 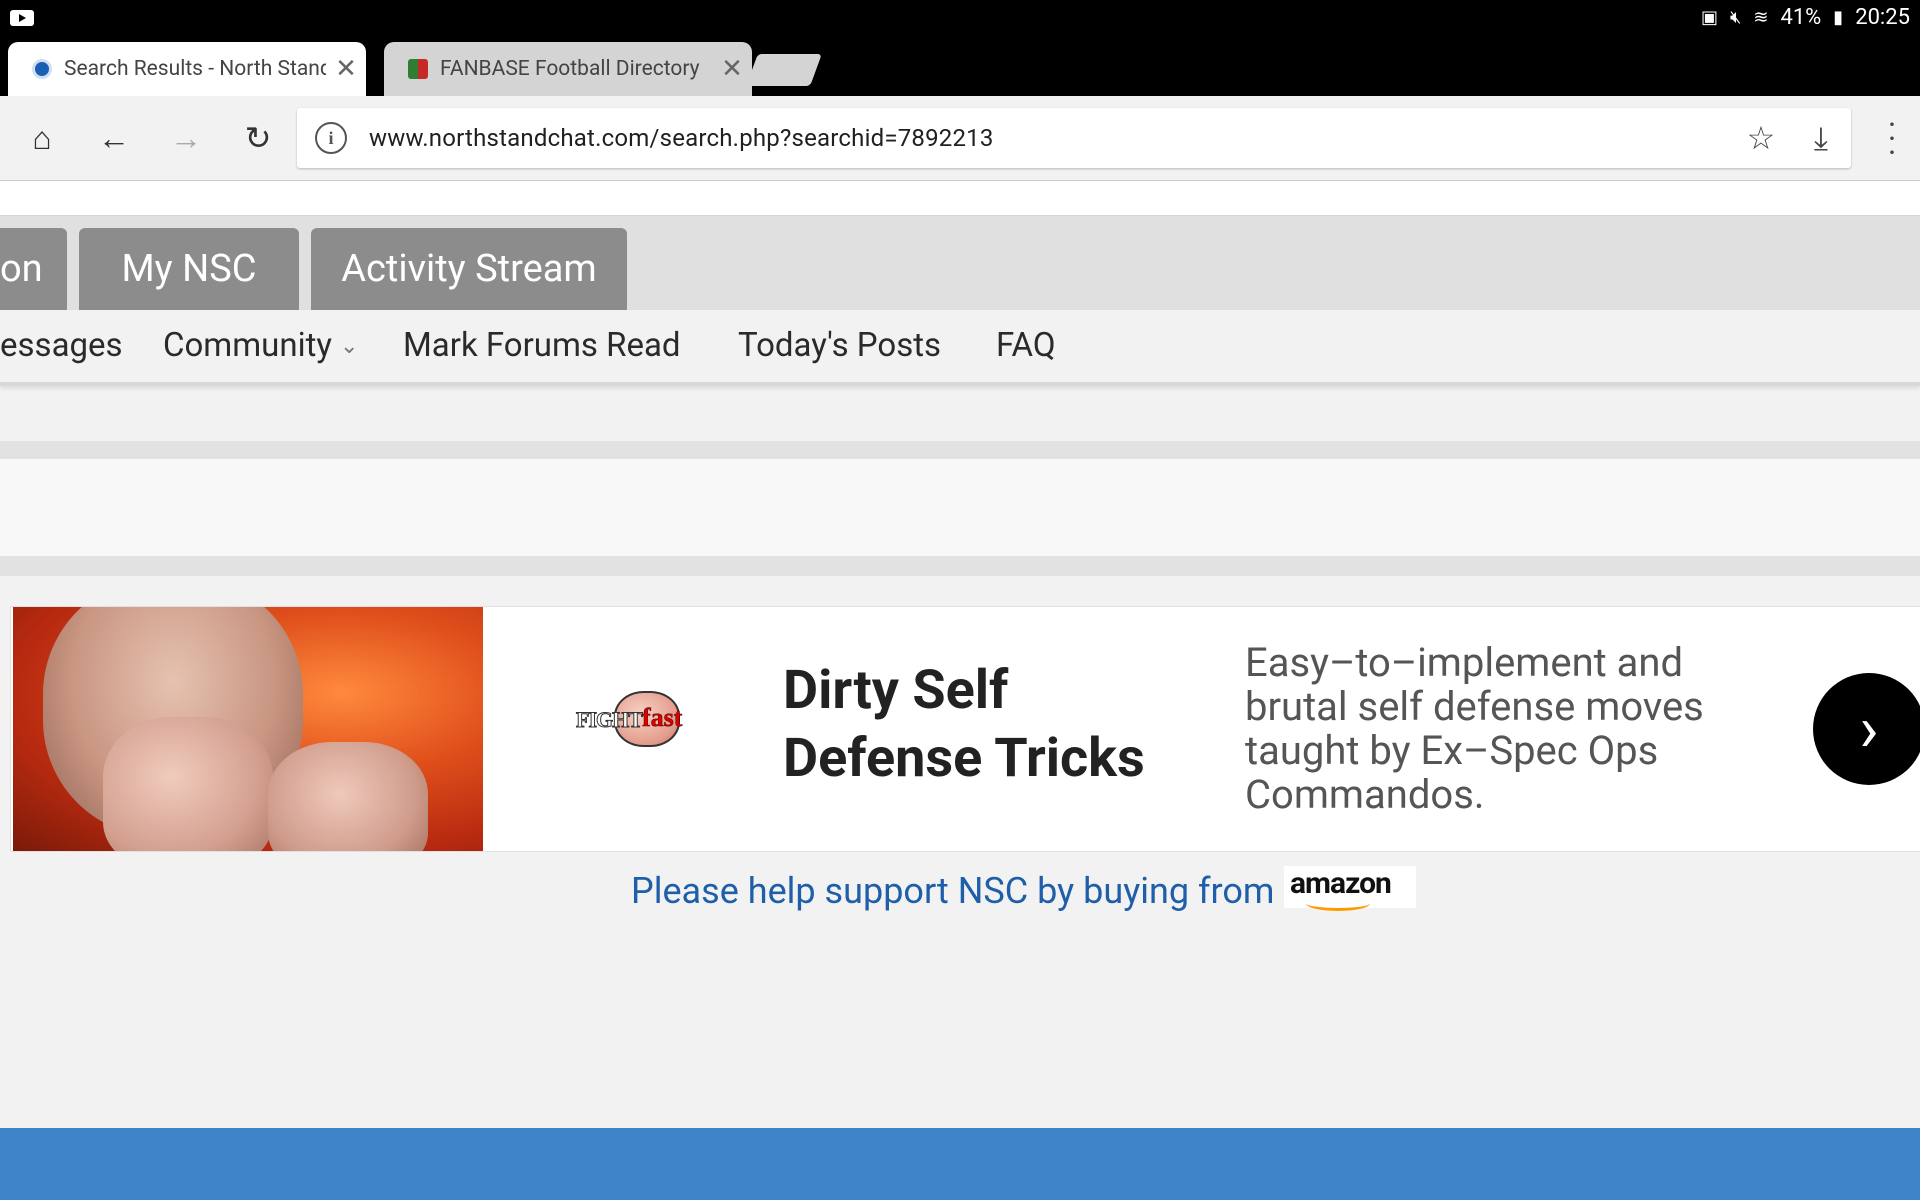 What do you see at coordinates (42, 69) in the screenshot?
I see `nsc-favicon-icon` at bounding box center [42, 69].